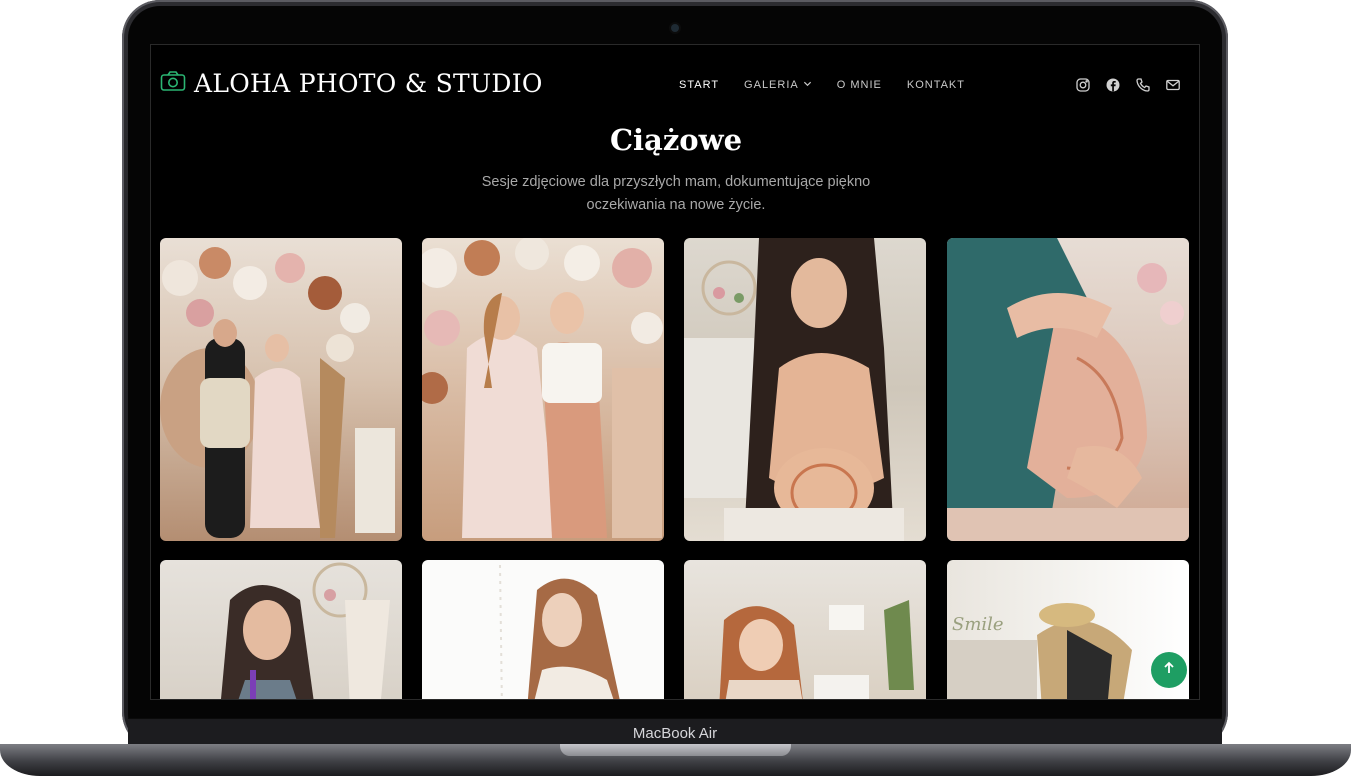  Describe the element at coordinates (1068, 389) in the screenshot. I see `lace-dress-belly-photo` at that location.